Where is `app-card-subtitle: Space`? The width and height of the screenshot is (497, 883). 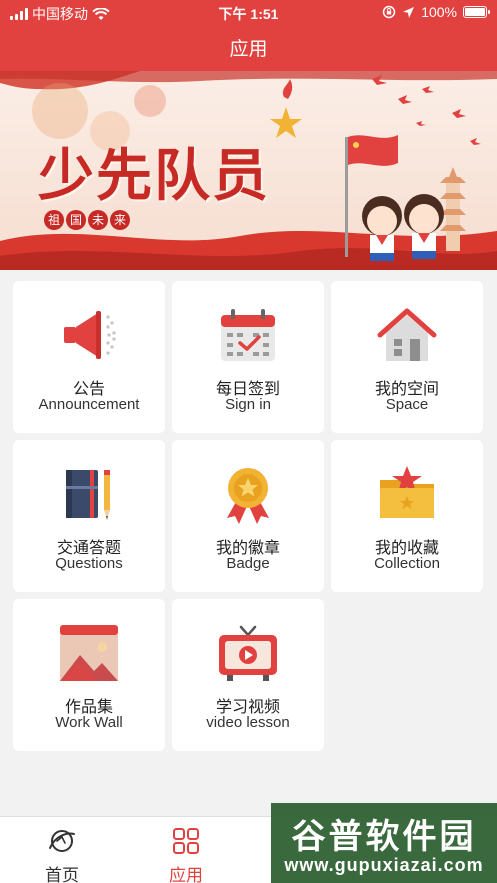
app-card-subtitle: Space is located at coordinates (407, 404).